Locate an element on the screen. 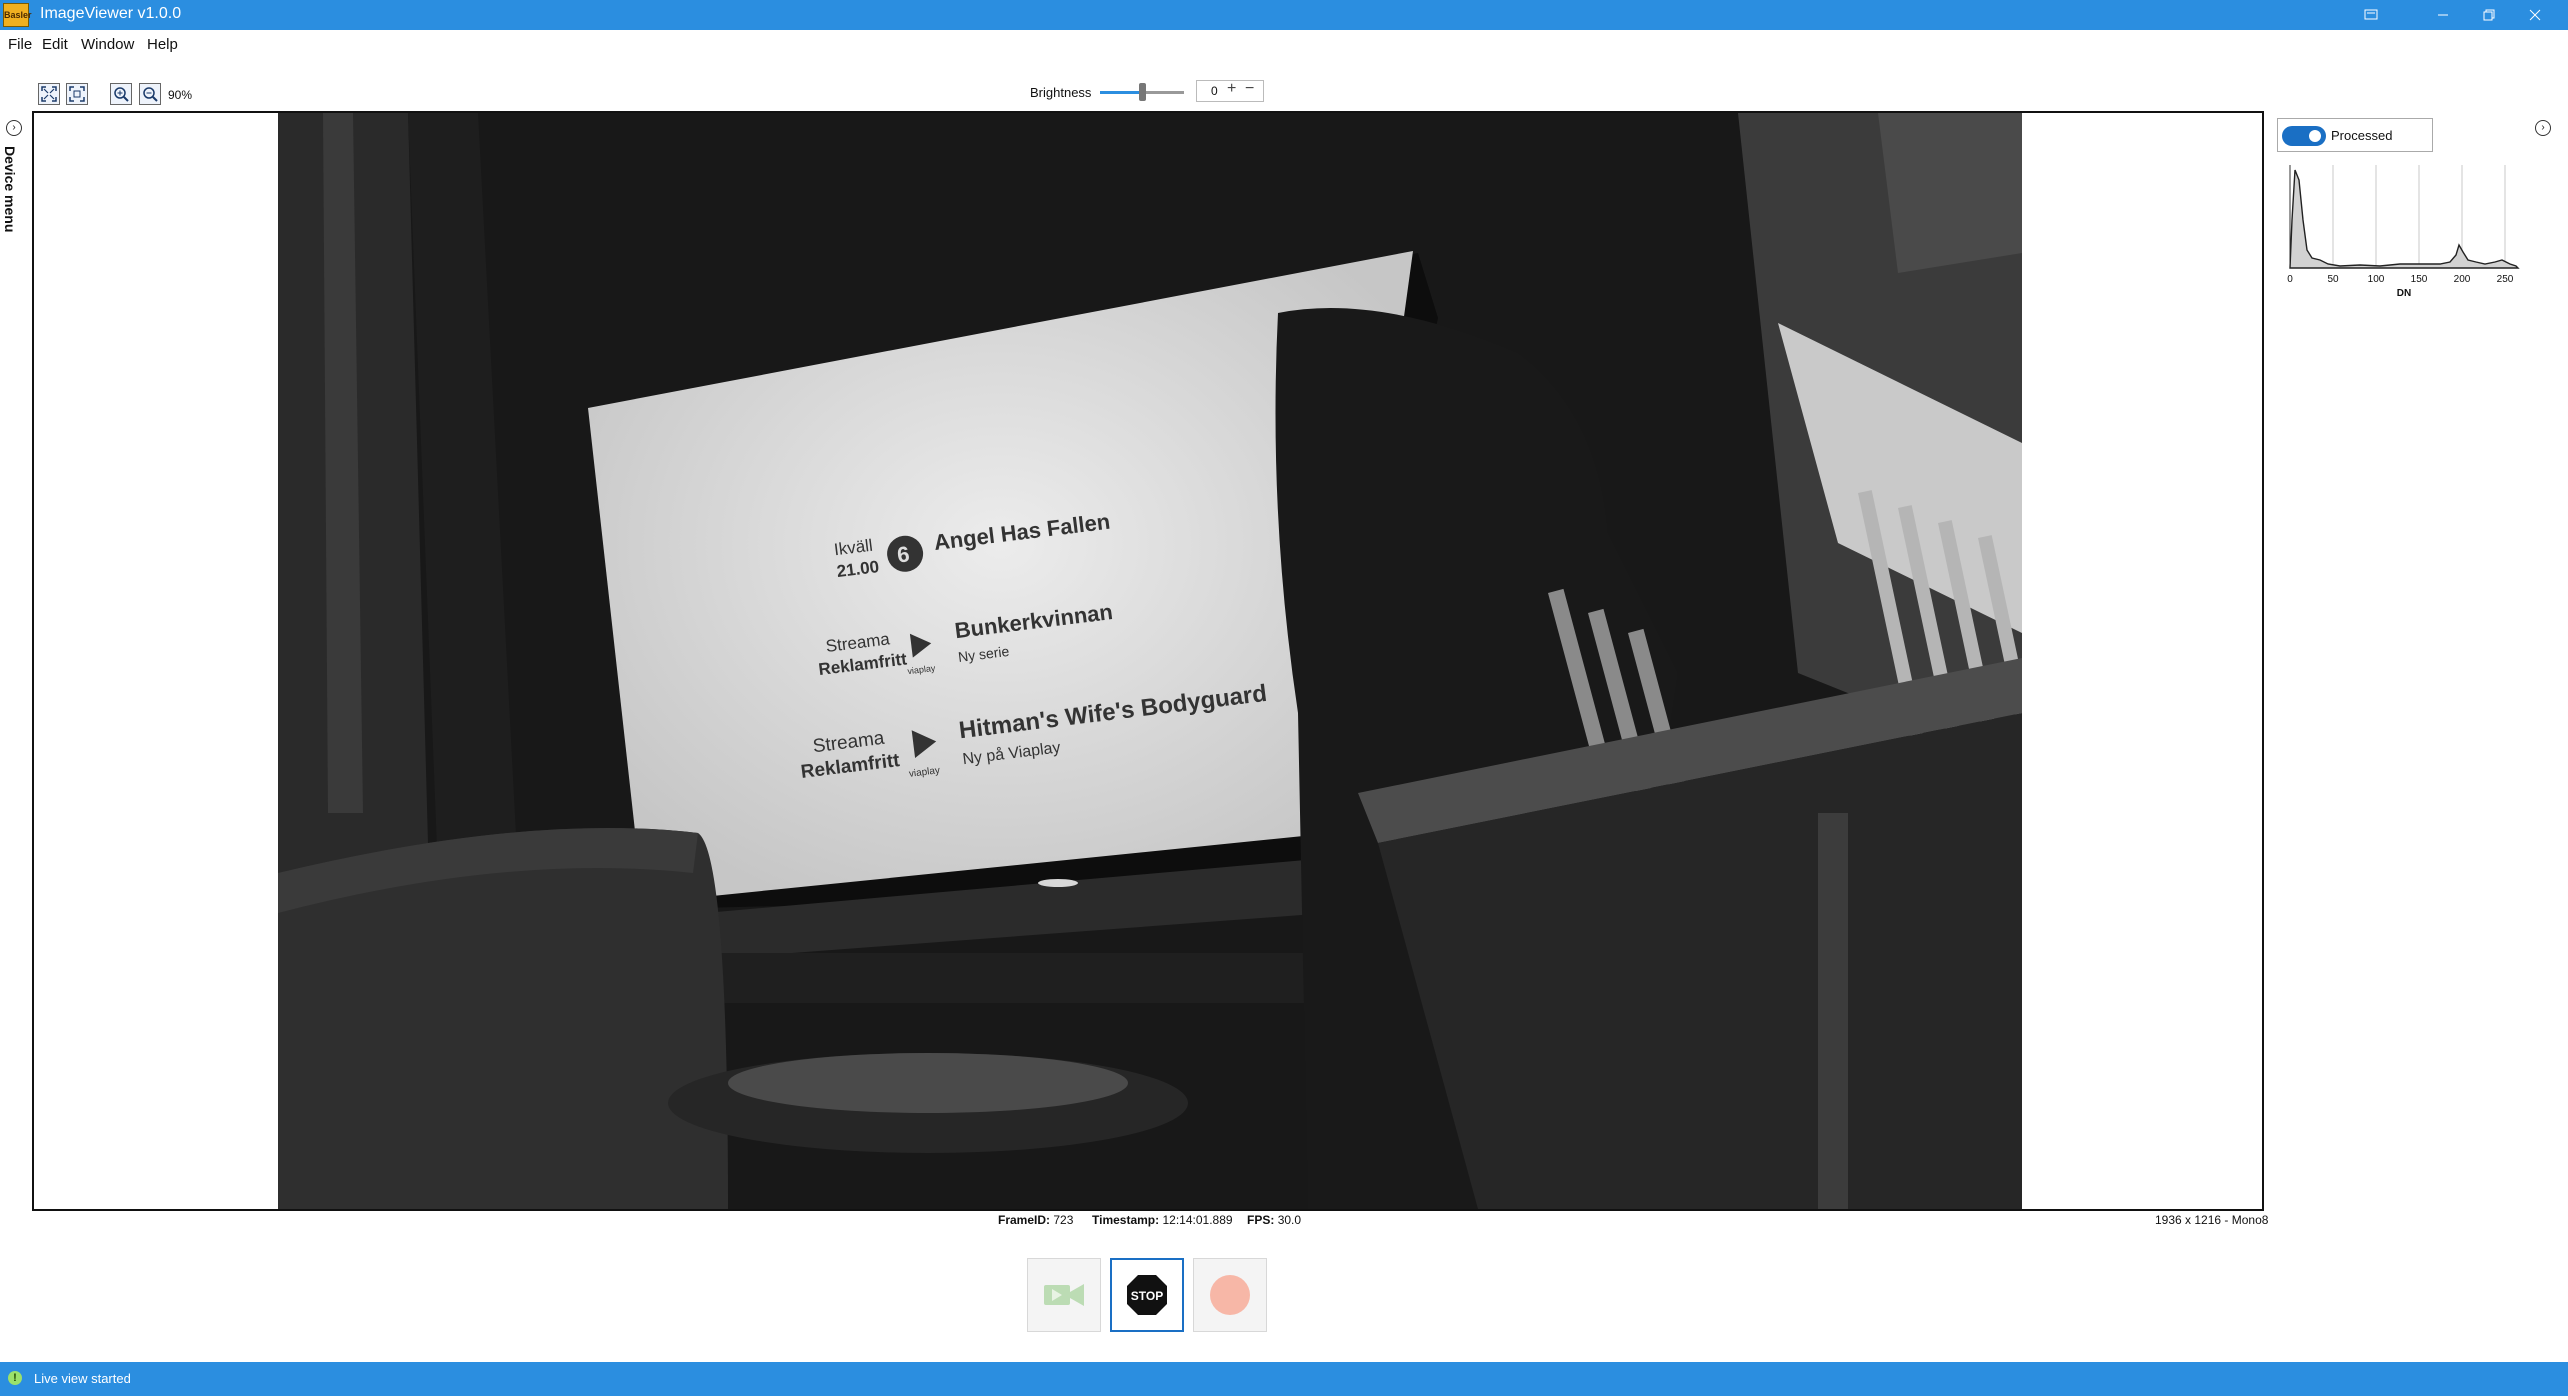 Image resolution: width=2568 pixels, height=1400 pixels. stop-button: STOP is located at coordinates (1147, 1295).